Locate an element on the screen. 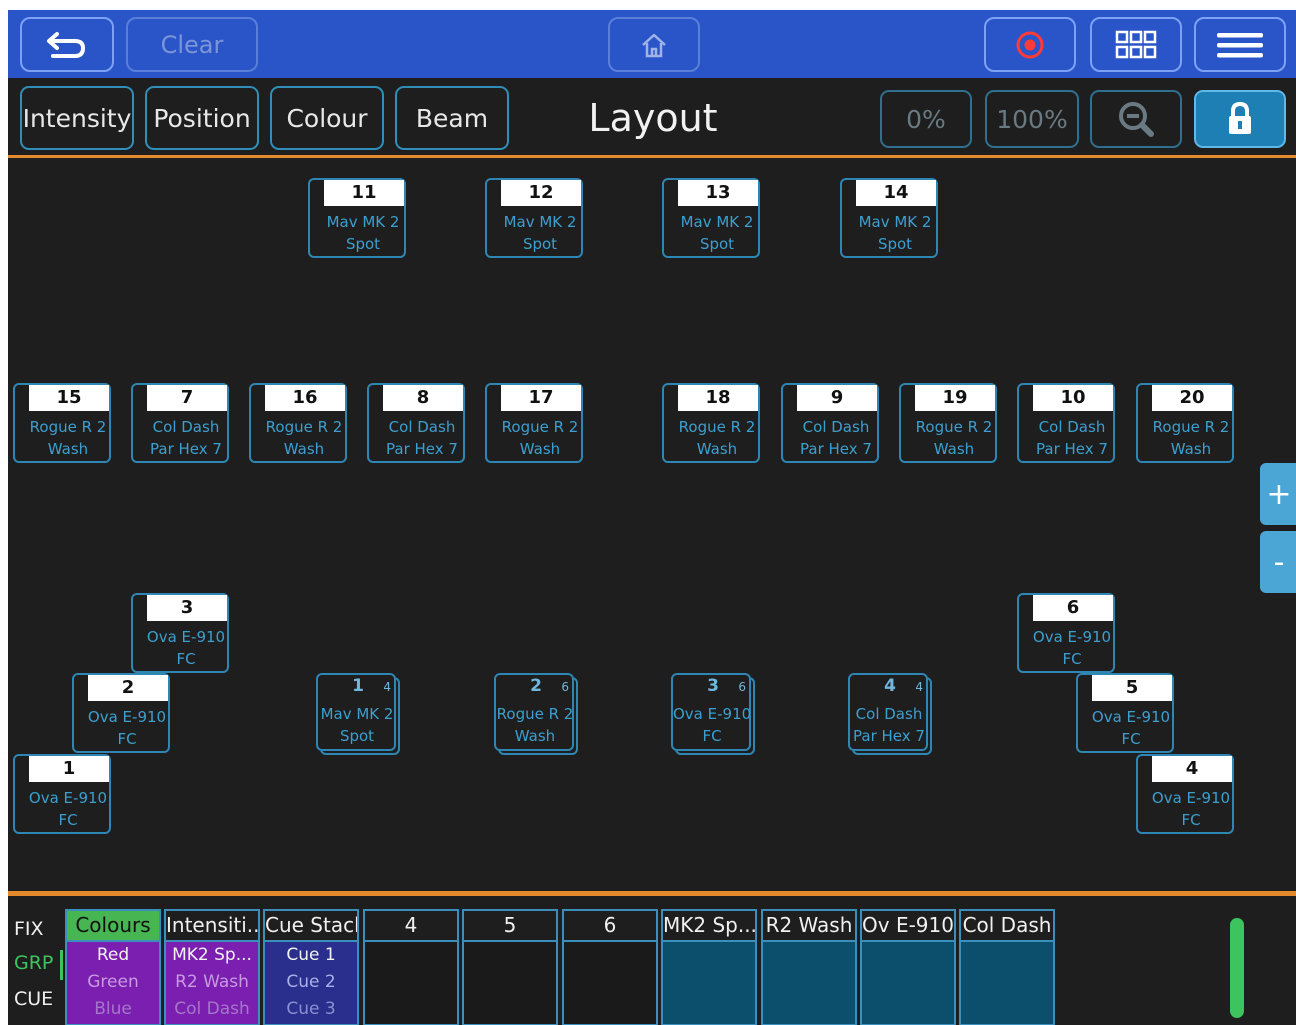 This screenshot has width=1296, height=1025. fixture-tile: 13 Mav MK 2 Spot is located at coordinates (711, 218).